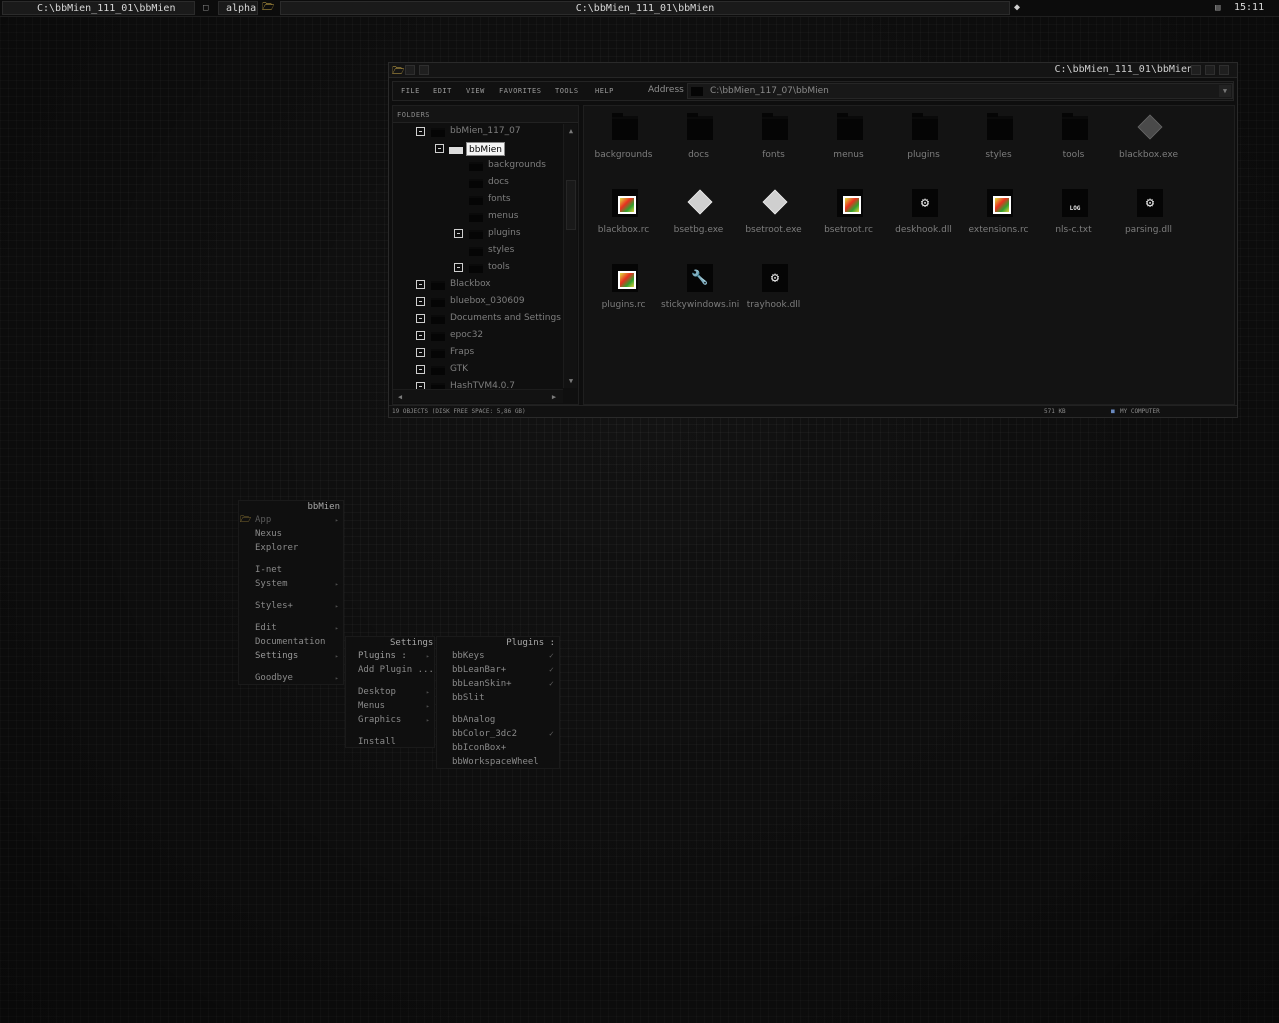  I want to click on menu-item-settings: Settings, so click(276, 656).